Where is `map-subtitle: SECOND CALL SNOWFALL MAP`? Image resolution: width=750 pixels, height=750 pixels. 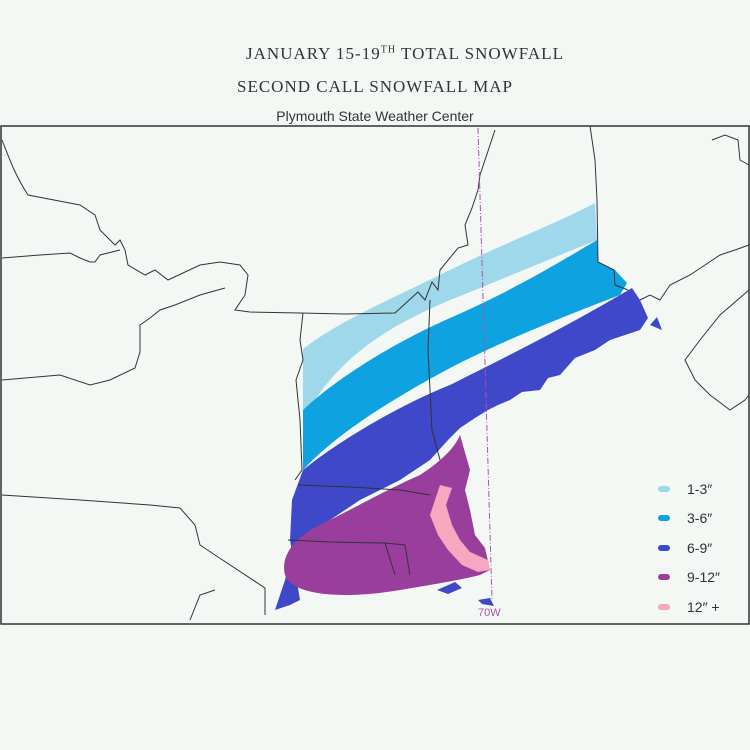 map-subtitle: SECOND CALL SNOWFALL MAP is located at coordinates (375, 86).